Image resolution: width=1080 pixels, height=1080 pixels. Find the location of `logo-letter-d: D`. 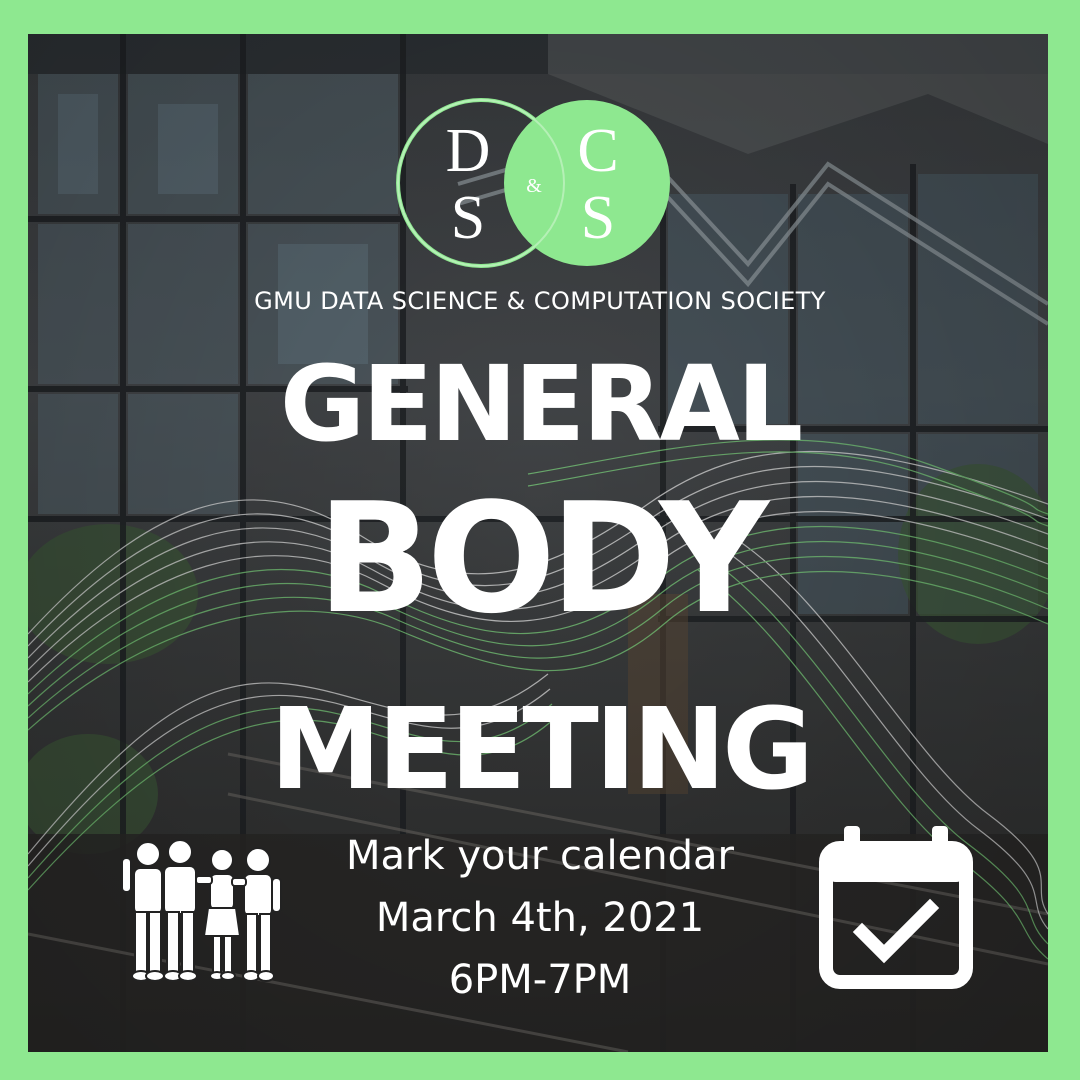

logo-letter-d: D is located at coordinates (468, 151).